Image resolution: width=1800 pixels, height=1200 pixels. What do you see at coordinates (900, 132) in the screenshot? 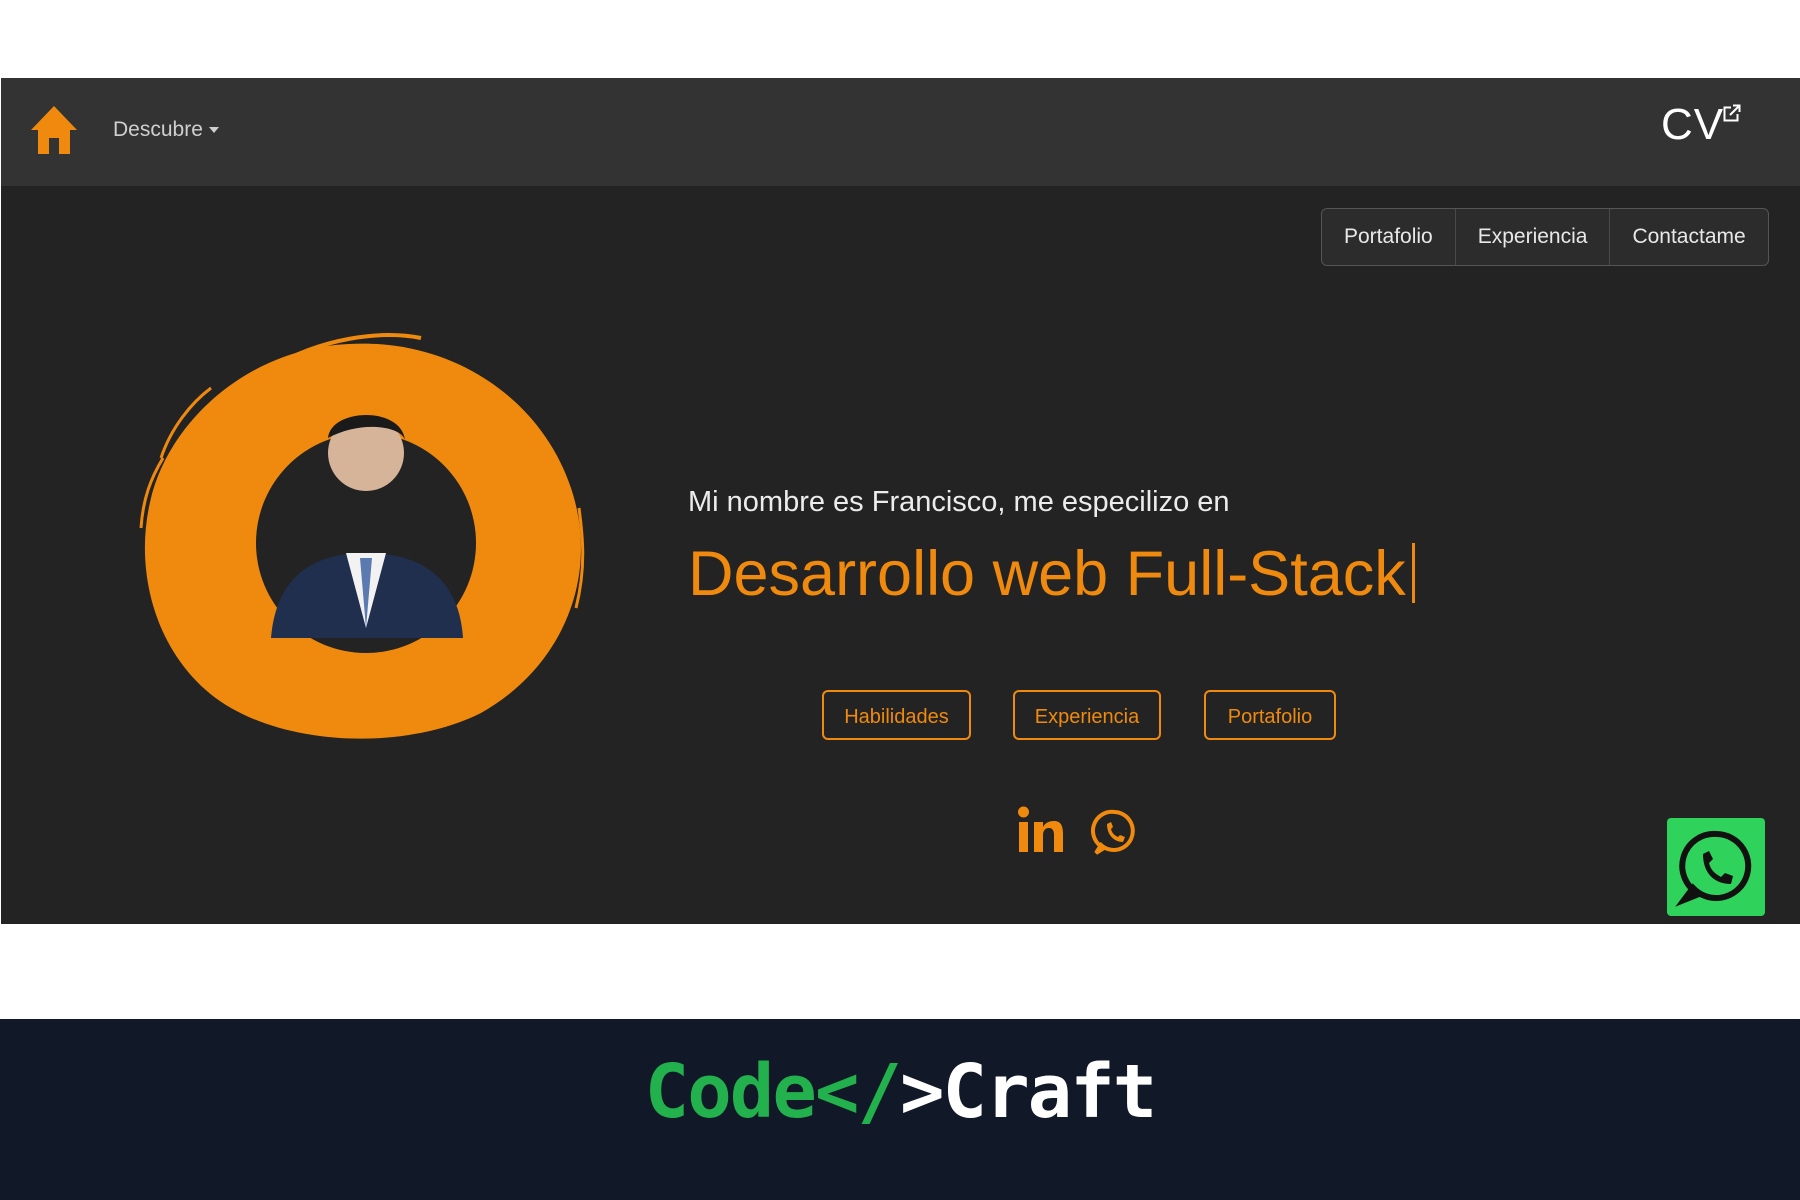
I see `navbar: Descubre CV` at bounding box center [900, 132].